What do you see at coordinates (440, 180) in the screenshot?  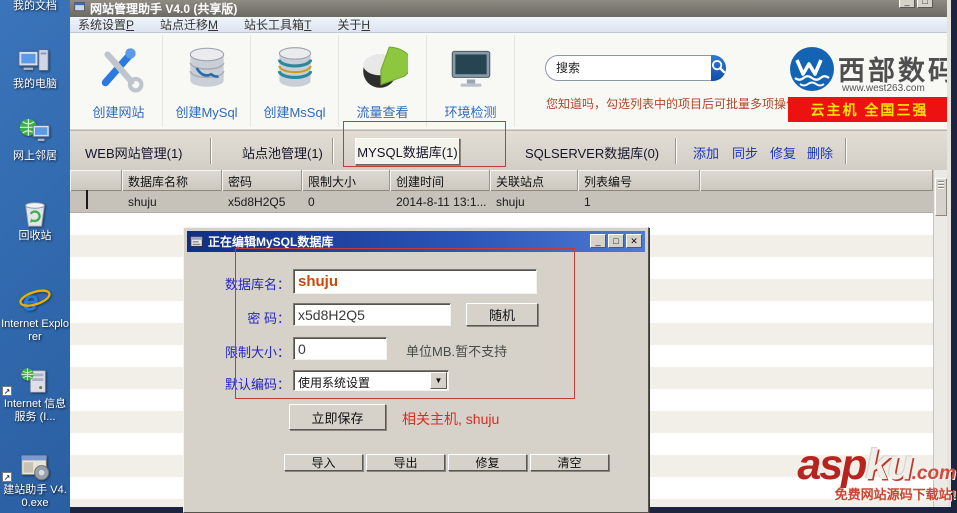 I see `header-created-time: 创建时间` at bounding box center [440, 180].